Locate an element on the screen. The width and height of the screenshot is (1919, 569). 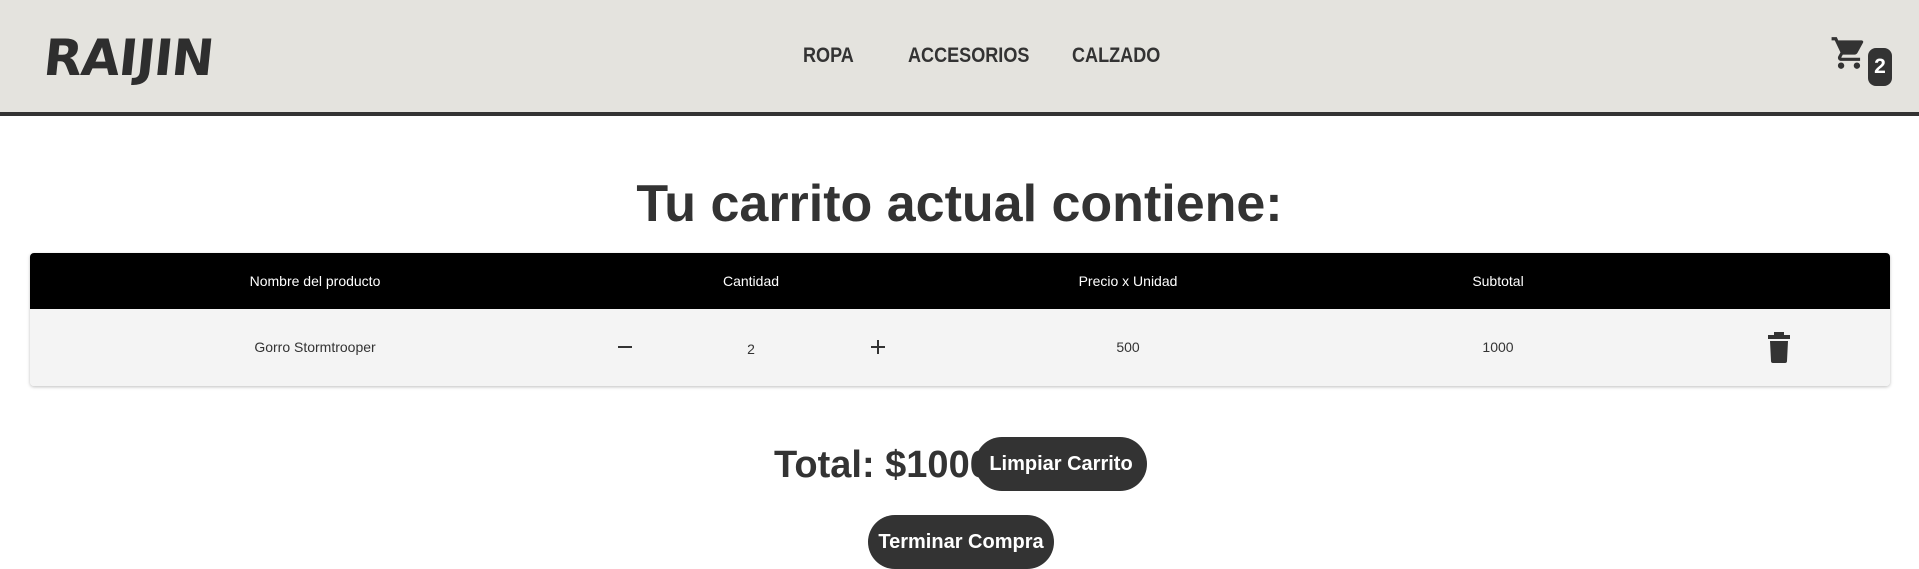
column-header-quantity: Cantidad is located at coordinates (751, 281).